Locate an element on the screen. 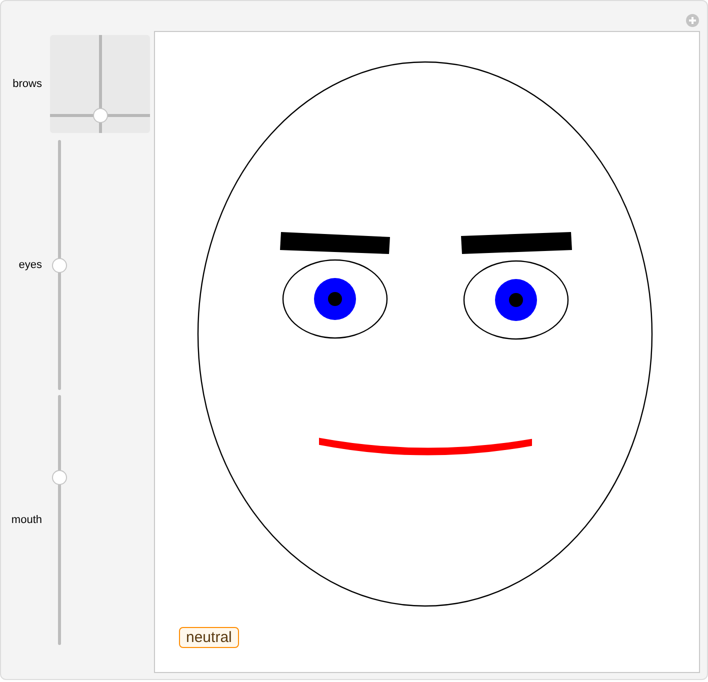 Image resolution: width=708 pixels, height=682 pixels. control-label: brows is located at coordinates (27, 84).